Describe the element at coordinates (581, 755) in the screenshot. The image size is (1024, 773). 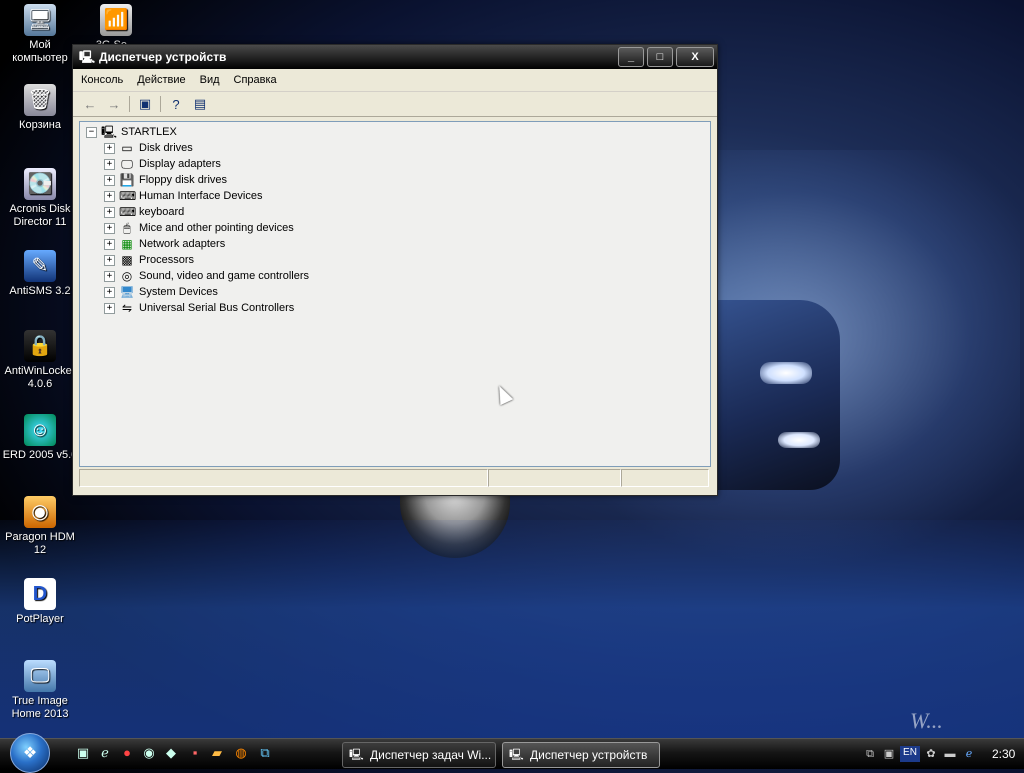
I see `task-button-device-manager: 🖳 Диспетчер устройств` at that location.